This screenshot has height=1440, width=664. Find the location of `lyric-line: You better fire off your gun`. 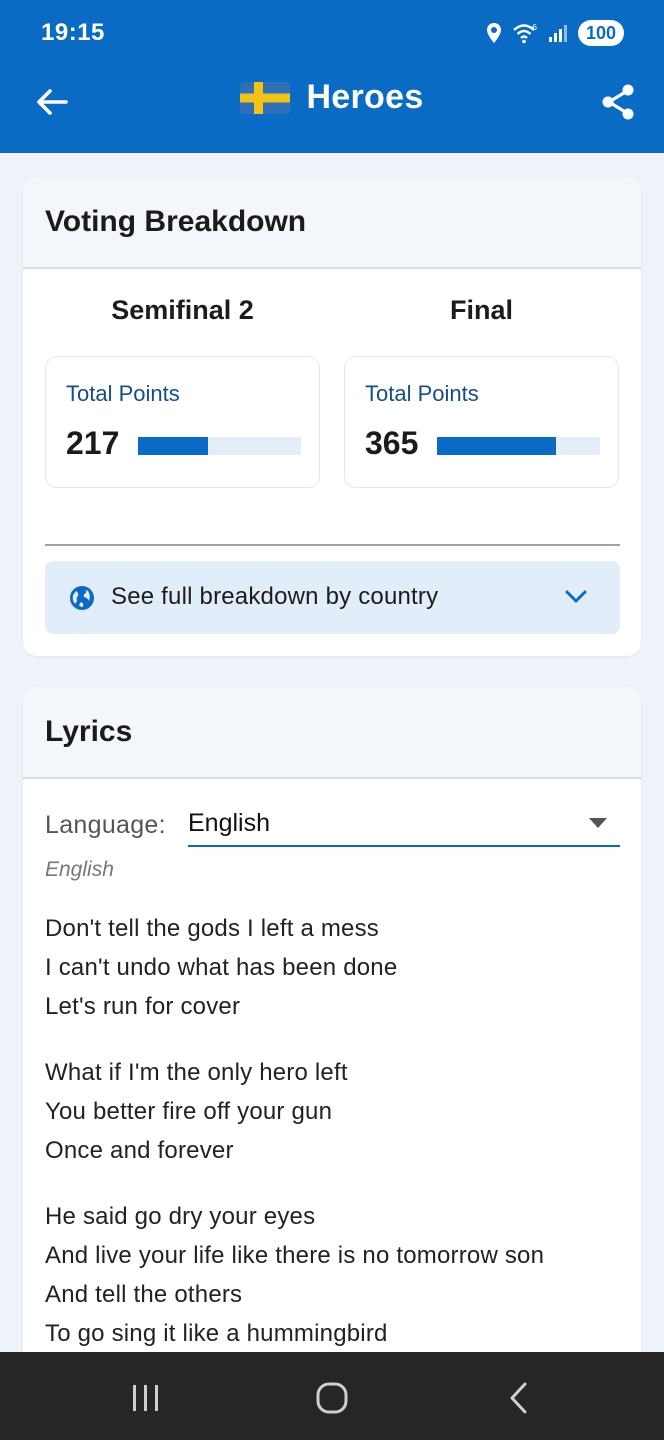

lyric-line: You better fire off your gun is located at coordinates (189, 1111).